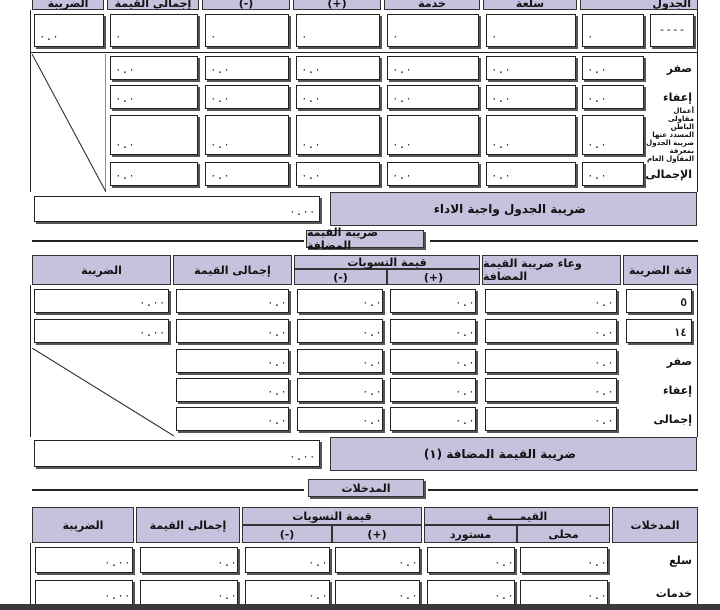 This screenshot has height=610, width=720. What do you see at coordinates (660, 270) in the screenshot?
I see `vat-header-rate: فئة الضريبة` at bounding box center [660, 270].